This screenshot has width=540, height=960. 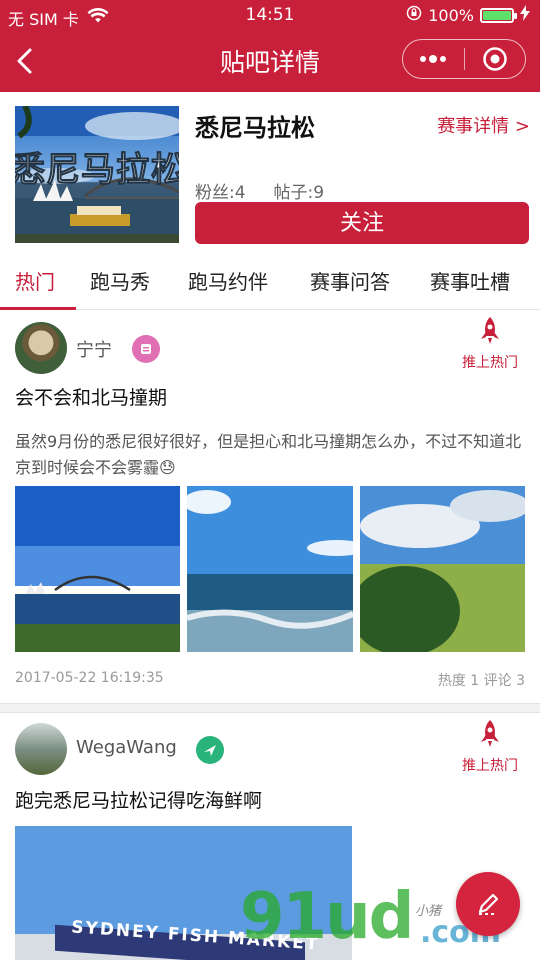 I want to click on bar-stats: 粉丝:4 帖子:9, so click(x=259, y=190).